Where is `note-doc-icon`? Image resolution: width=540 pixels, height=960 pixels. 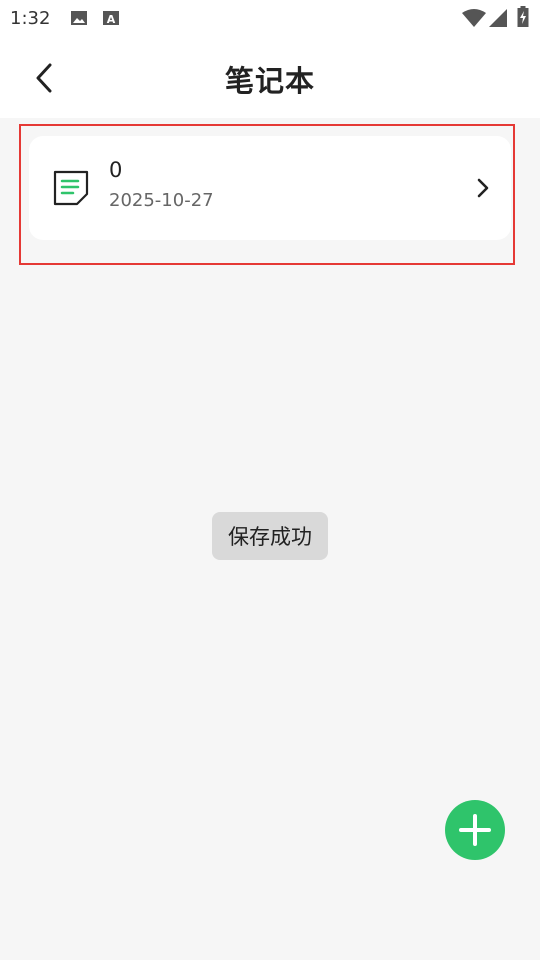 note-doc-icon is located at coordinates (71, 188).